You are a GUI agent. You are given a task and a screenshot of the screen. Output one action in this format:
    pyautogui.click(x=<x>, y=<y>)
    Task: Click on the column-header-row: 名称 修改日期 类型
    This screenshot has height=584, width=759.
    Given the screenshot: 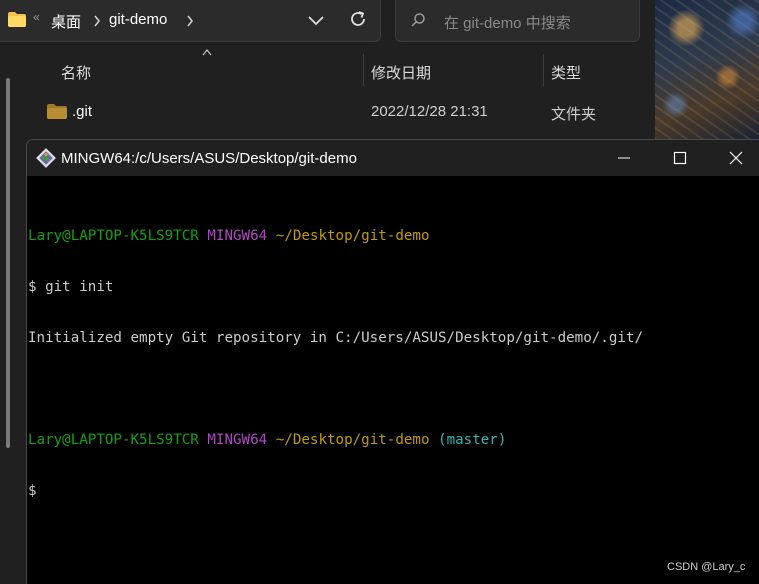 What is the action you would take?
    pyautogui.click(x=342, y=71)
    